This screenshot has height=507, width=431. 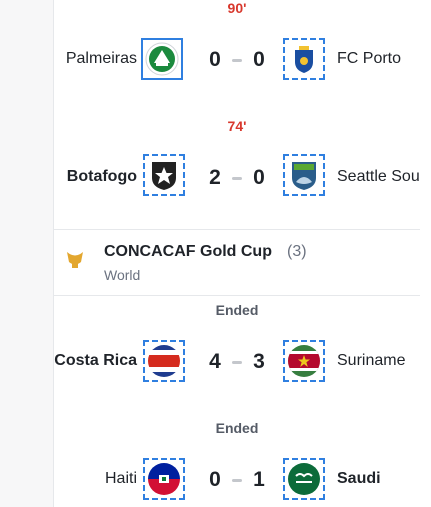 What do you see at coordinates (95, 59) in the screenshot?
I see `home-team-name: Palmeiras` at bounding box center [95, 59].